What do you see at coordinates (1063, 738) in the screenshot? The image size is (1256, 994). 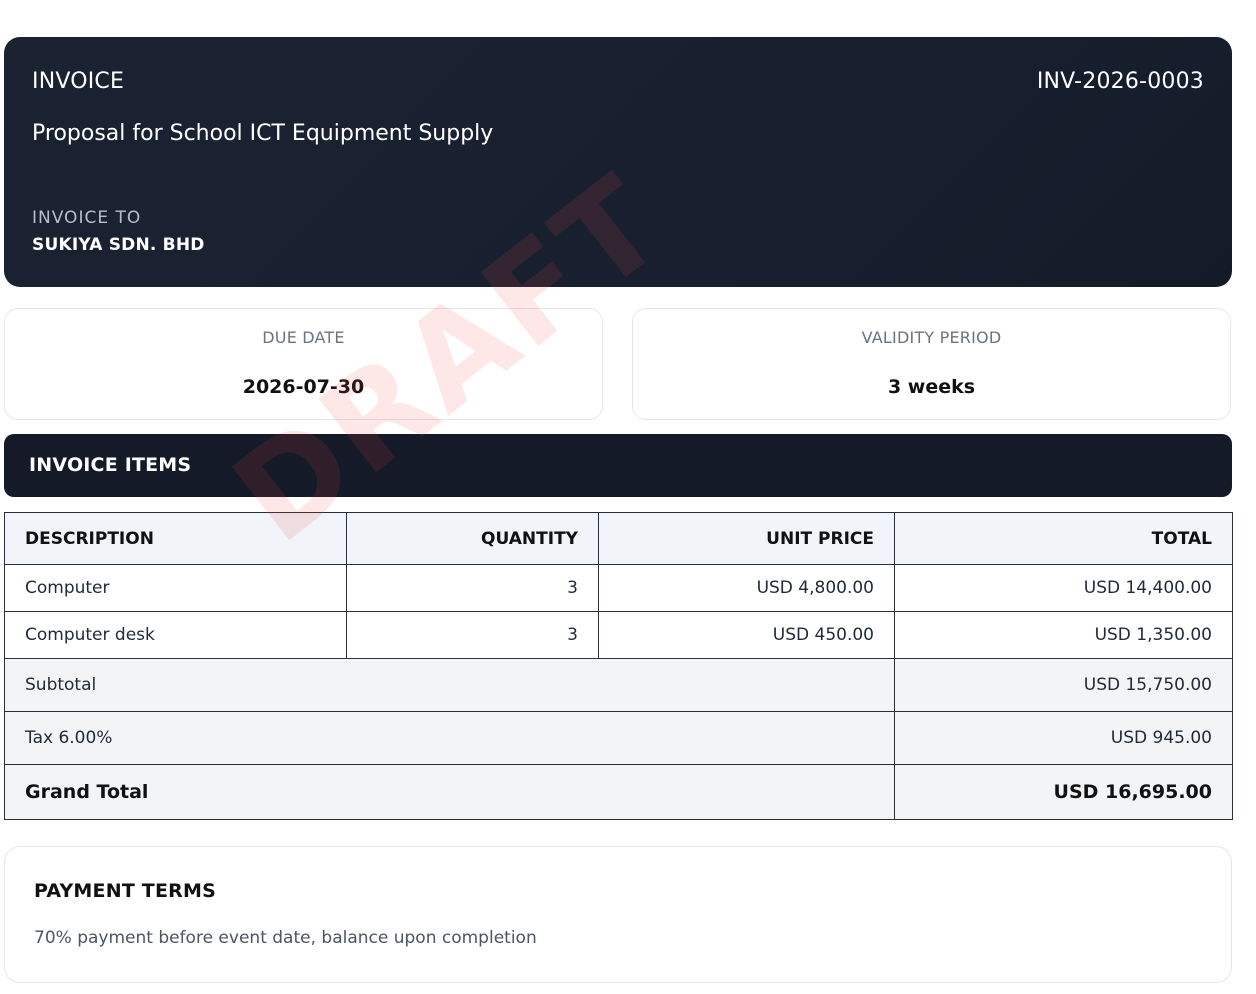 I see `tax-value: USD 945.00` at bounding box center [1063, 738].